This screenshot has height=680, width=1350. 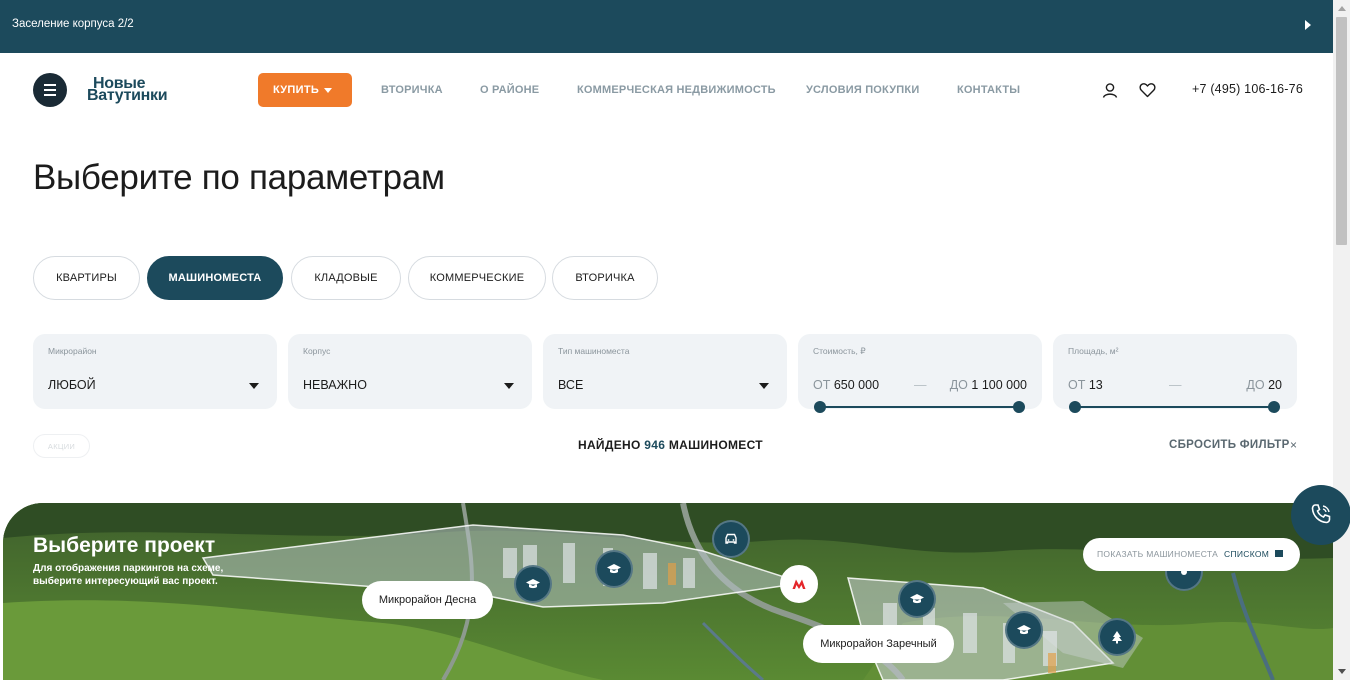 What do you see at coordinates (676, 90) in the screenshot?
I see `nav-item-commercial: КОММЕРЧЕСКАЯ НЕДВИЖИМОСТЬ` at bounding box center [676, 90].